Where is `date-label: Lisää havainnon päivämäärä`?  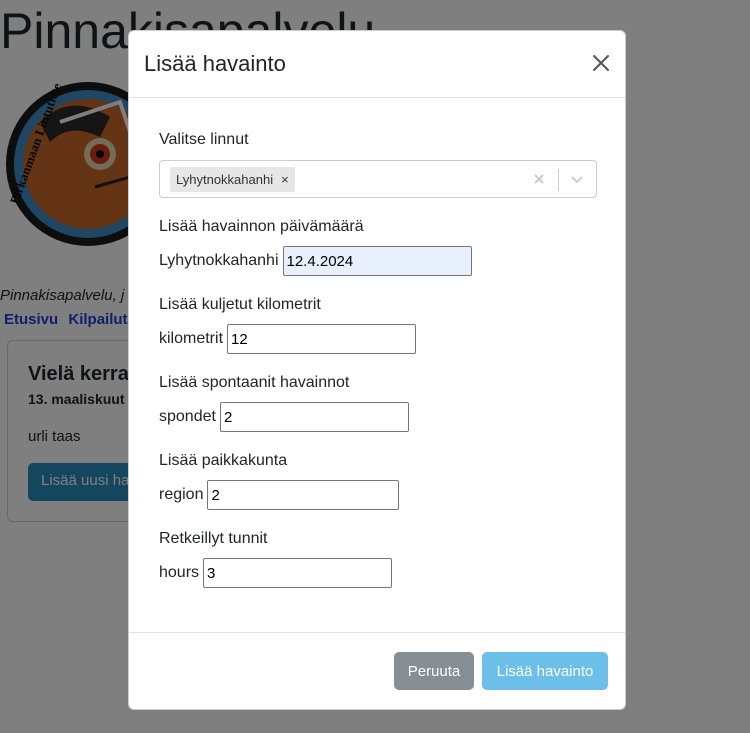
date-label: Lisää havainnon päivämäärä is located at coordinates (261, 226).